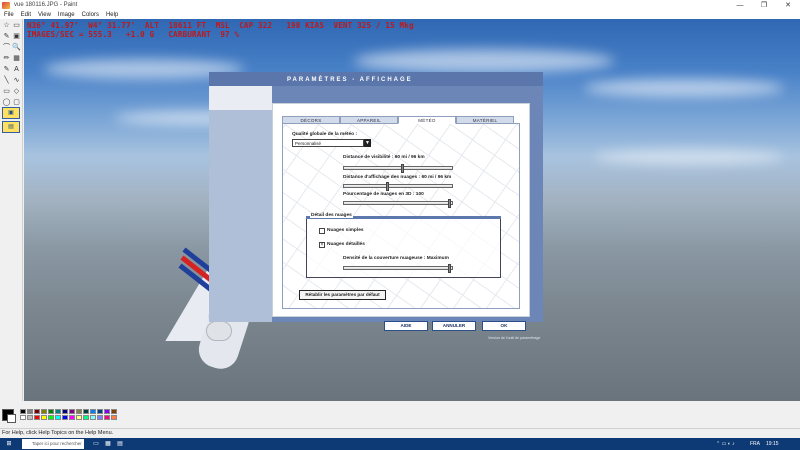 This screenshot has height=450, width=800. Describe the element at coordinates (398, 268) in the screenshot. I see `cloud-density-slider` at that location.